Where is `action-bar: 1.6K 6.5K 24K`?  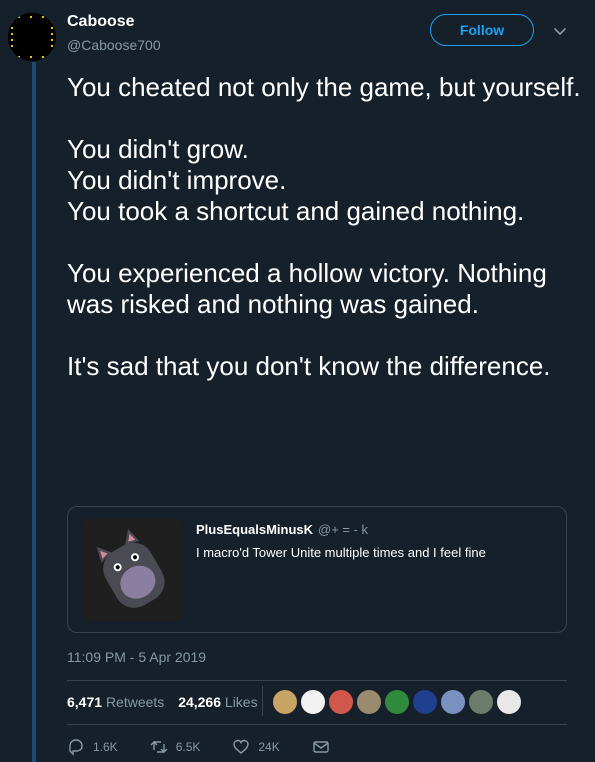 action-bar: 1.6K 6.5K 24K is located at coordinates (218, 747).